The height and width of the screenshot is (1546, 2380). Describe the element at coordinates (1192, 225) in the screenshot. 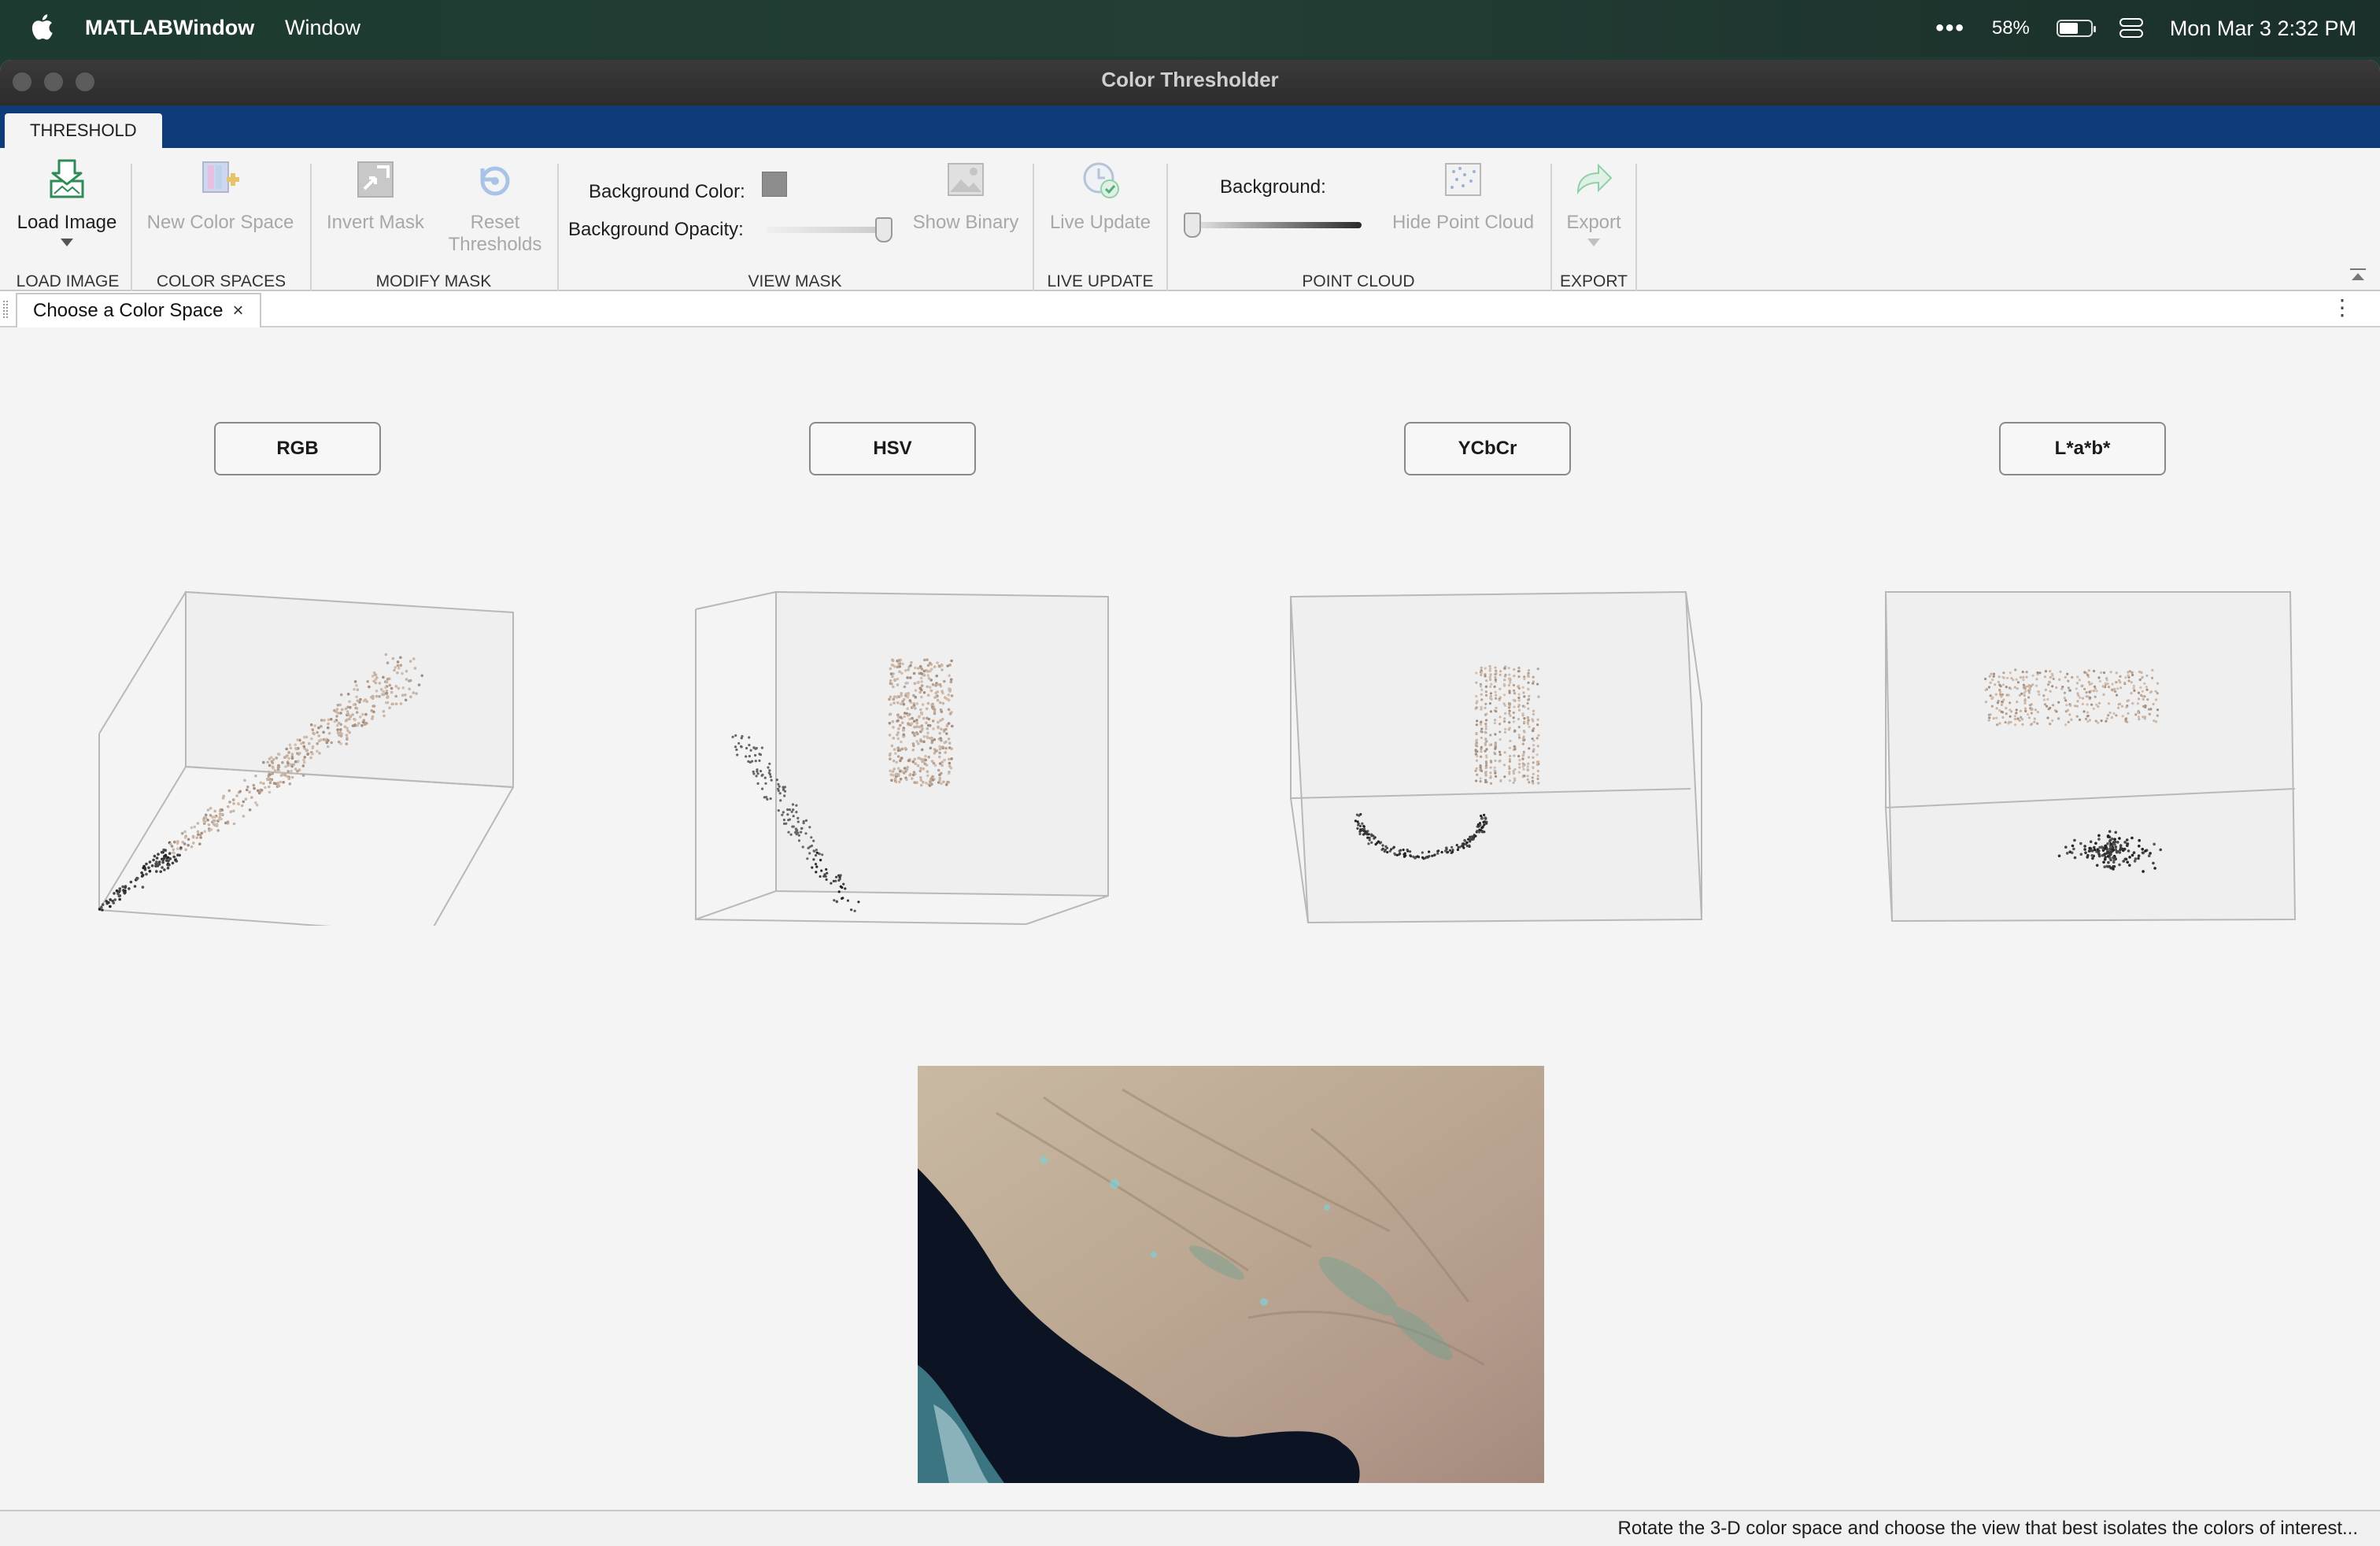

I see `point-cloud-background-thumb` at that location.